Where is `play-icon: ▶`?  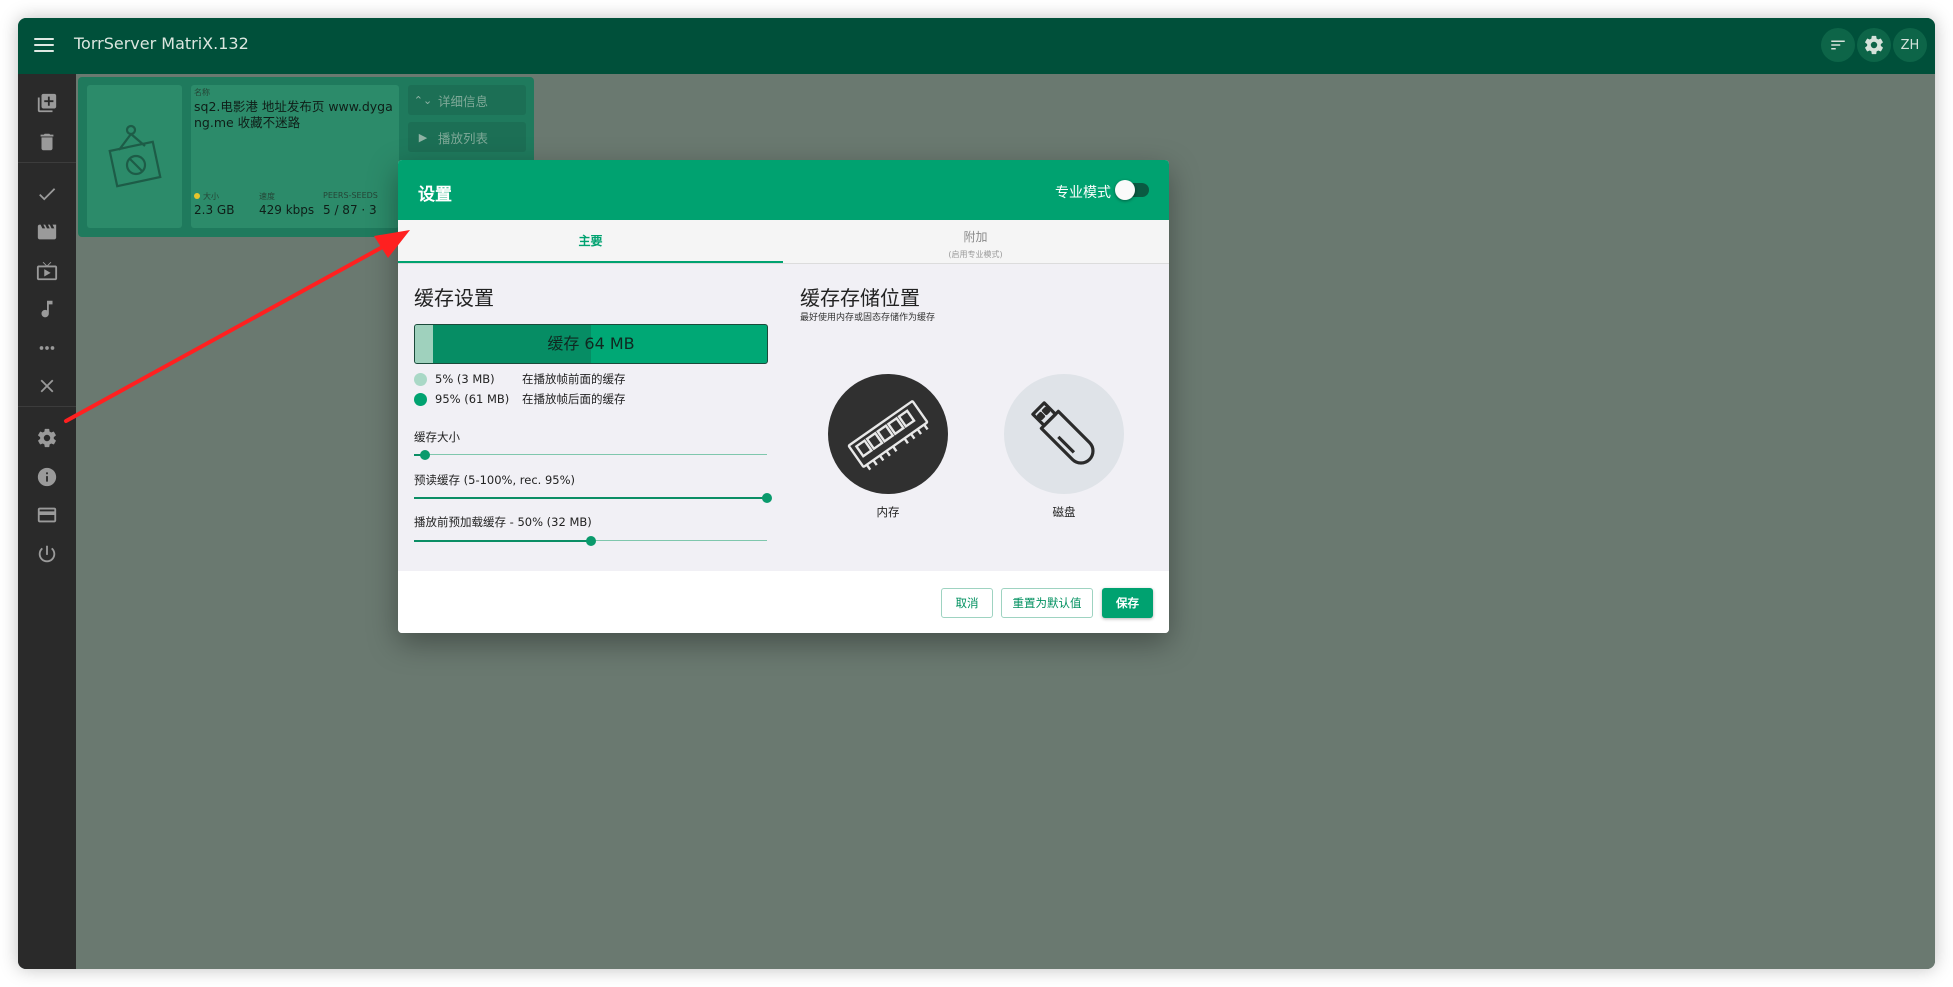
play-icon: ▶ is located at coordinates (423, 137).